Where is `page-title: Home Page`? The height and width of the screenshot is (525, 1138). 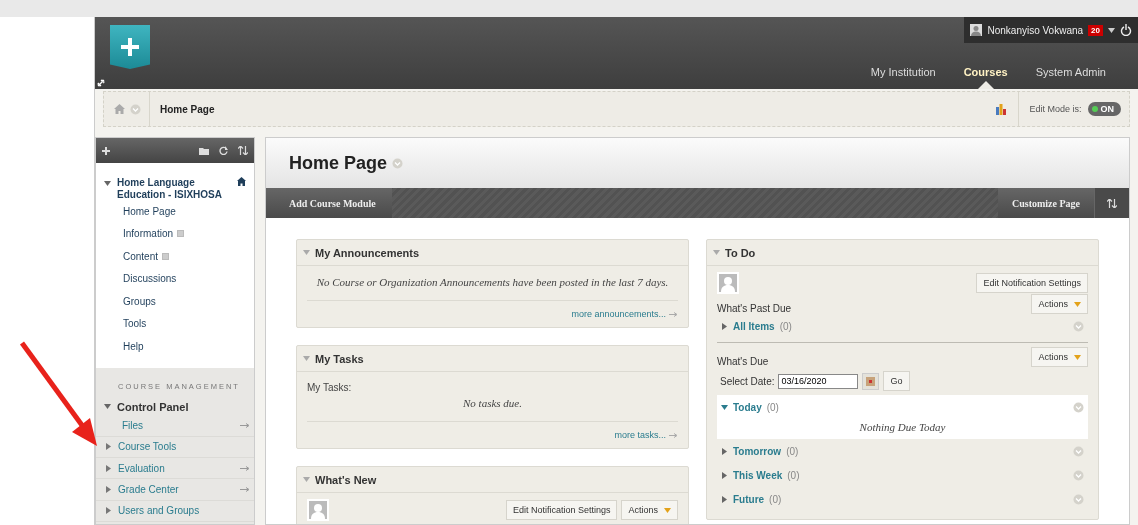
page-title: Home Page is located at coordinates (338, 163).